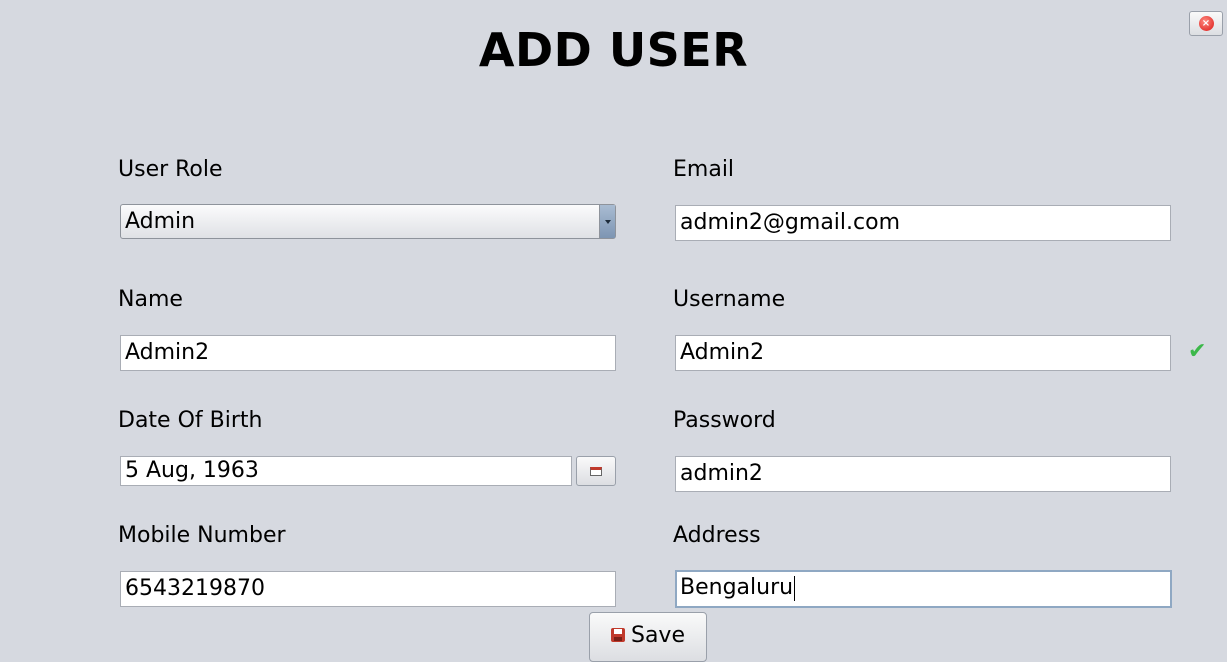 The width and height of the screenshot is (1227, 662). I want to click on checkmark-icon: ✔, so click(1197, 351).